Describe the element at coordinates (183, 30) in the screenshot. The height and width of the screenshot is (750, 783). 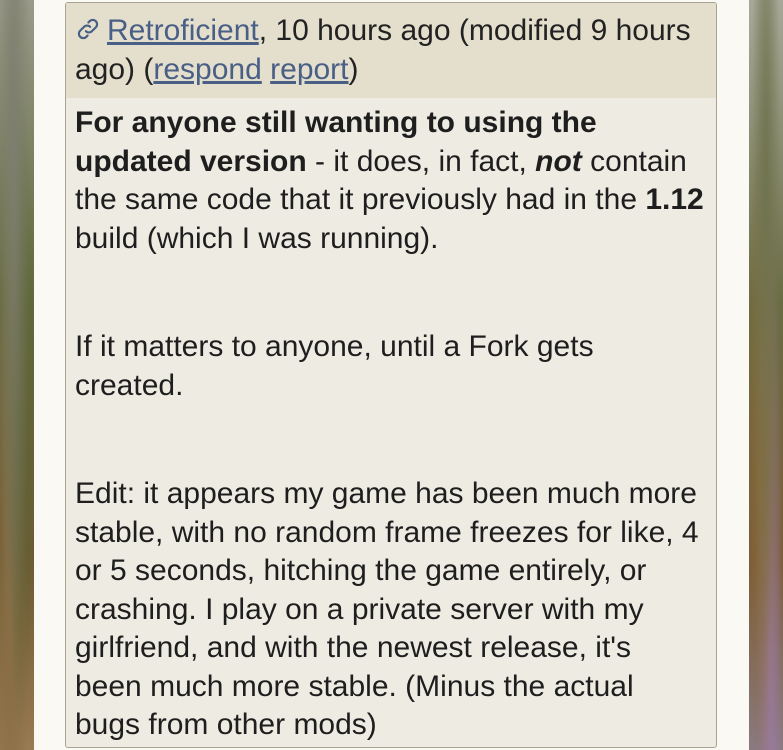
I see `author-link: Retroficient` at that location.